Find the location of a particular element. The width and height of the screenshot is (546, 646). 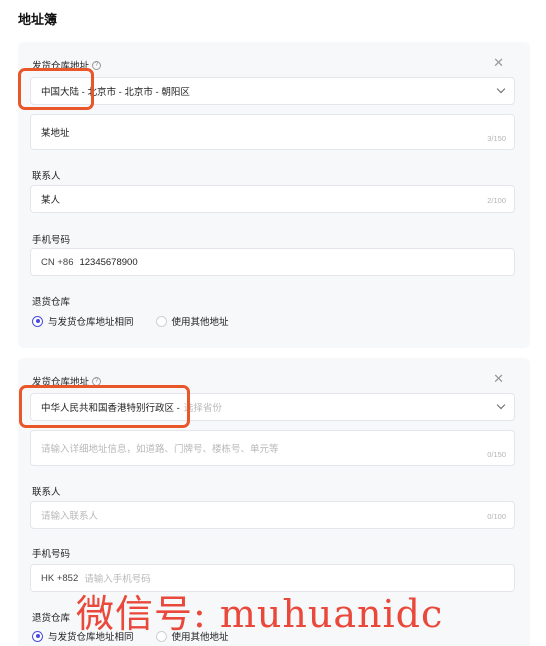

contact-counter: 2/100 is located at coordinates (496, 200).